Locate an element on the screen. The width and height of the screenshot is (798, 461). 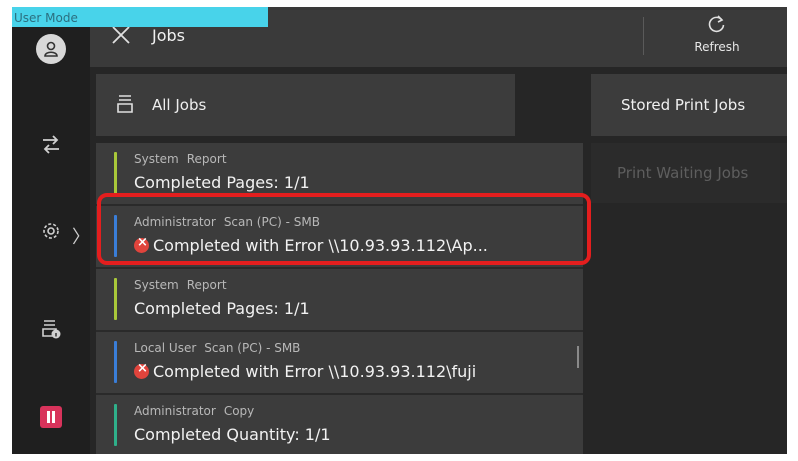
job-flow-button is located at coordinates (51, 145).